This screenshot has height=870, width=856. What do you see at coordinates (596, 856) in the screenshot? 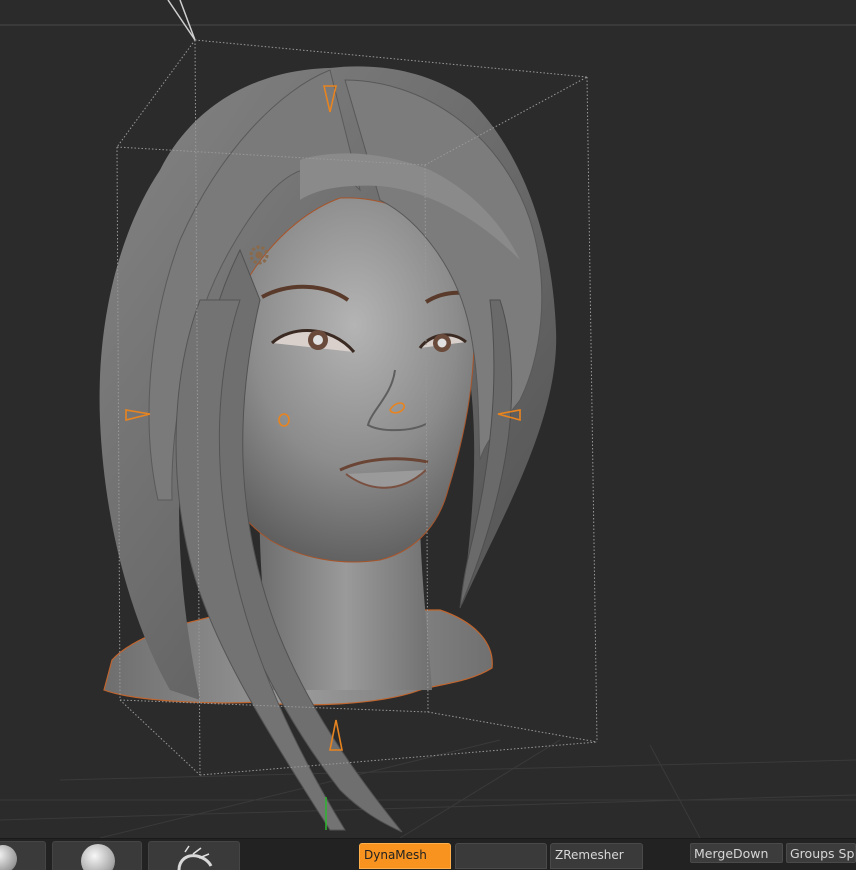
I see `zremesher-button: ZRemesher` at bounding box center [596, 856].